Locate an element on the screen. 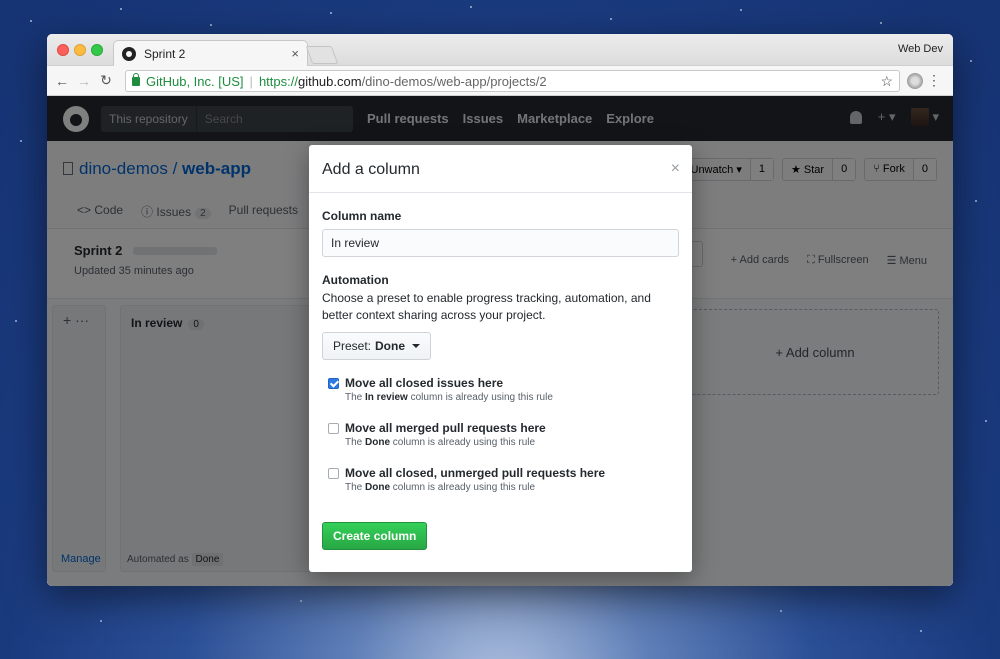 The width and height of the screenshot is (1000, 659). create-column-button: Create column is located at coordinates (375, 536).